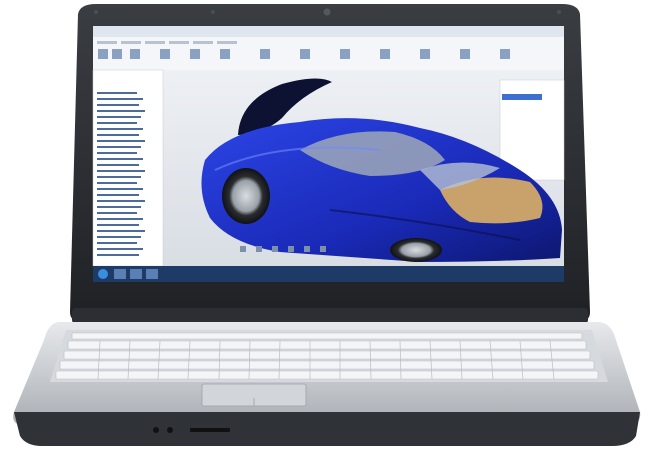 This screenshot has height=464, width=655. What do you see at coordinates (210, 430) in the screenshot?
I see `card-slot` at bounding box center [210, 430].